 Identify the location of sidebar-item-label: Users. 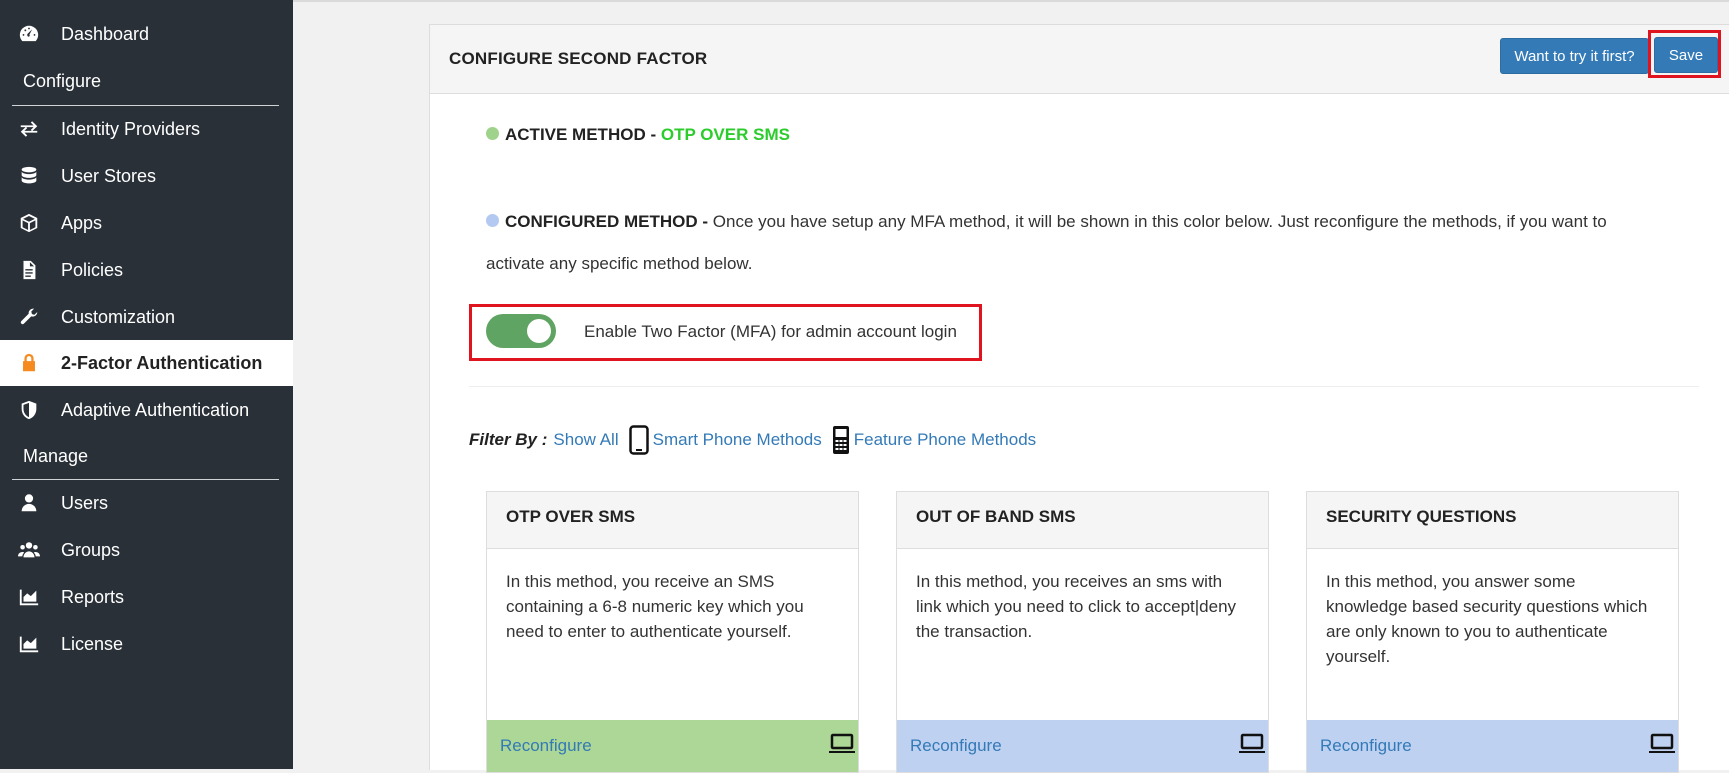
(85, 502).